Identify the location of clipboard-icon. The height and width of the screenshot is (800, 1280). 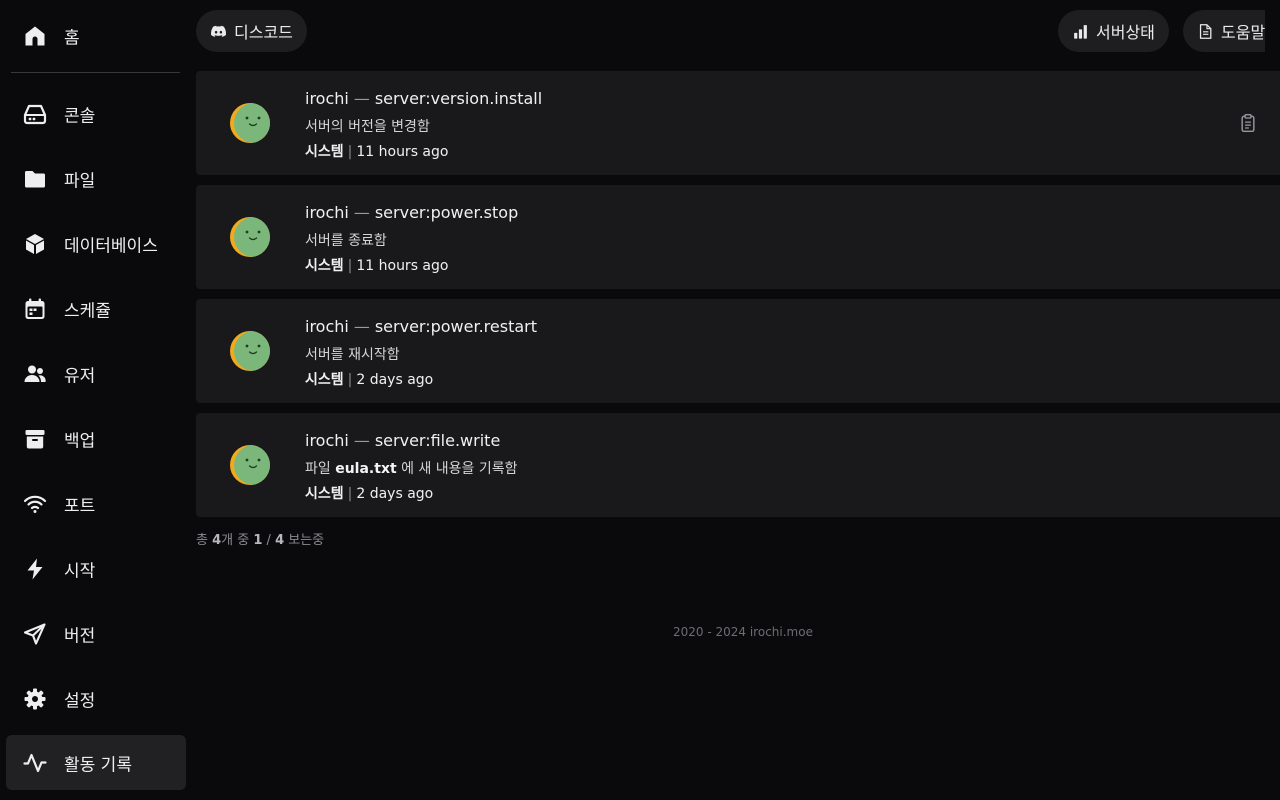
(1248, 123).